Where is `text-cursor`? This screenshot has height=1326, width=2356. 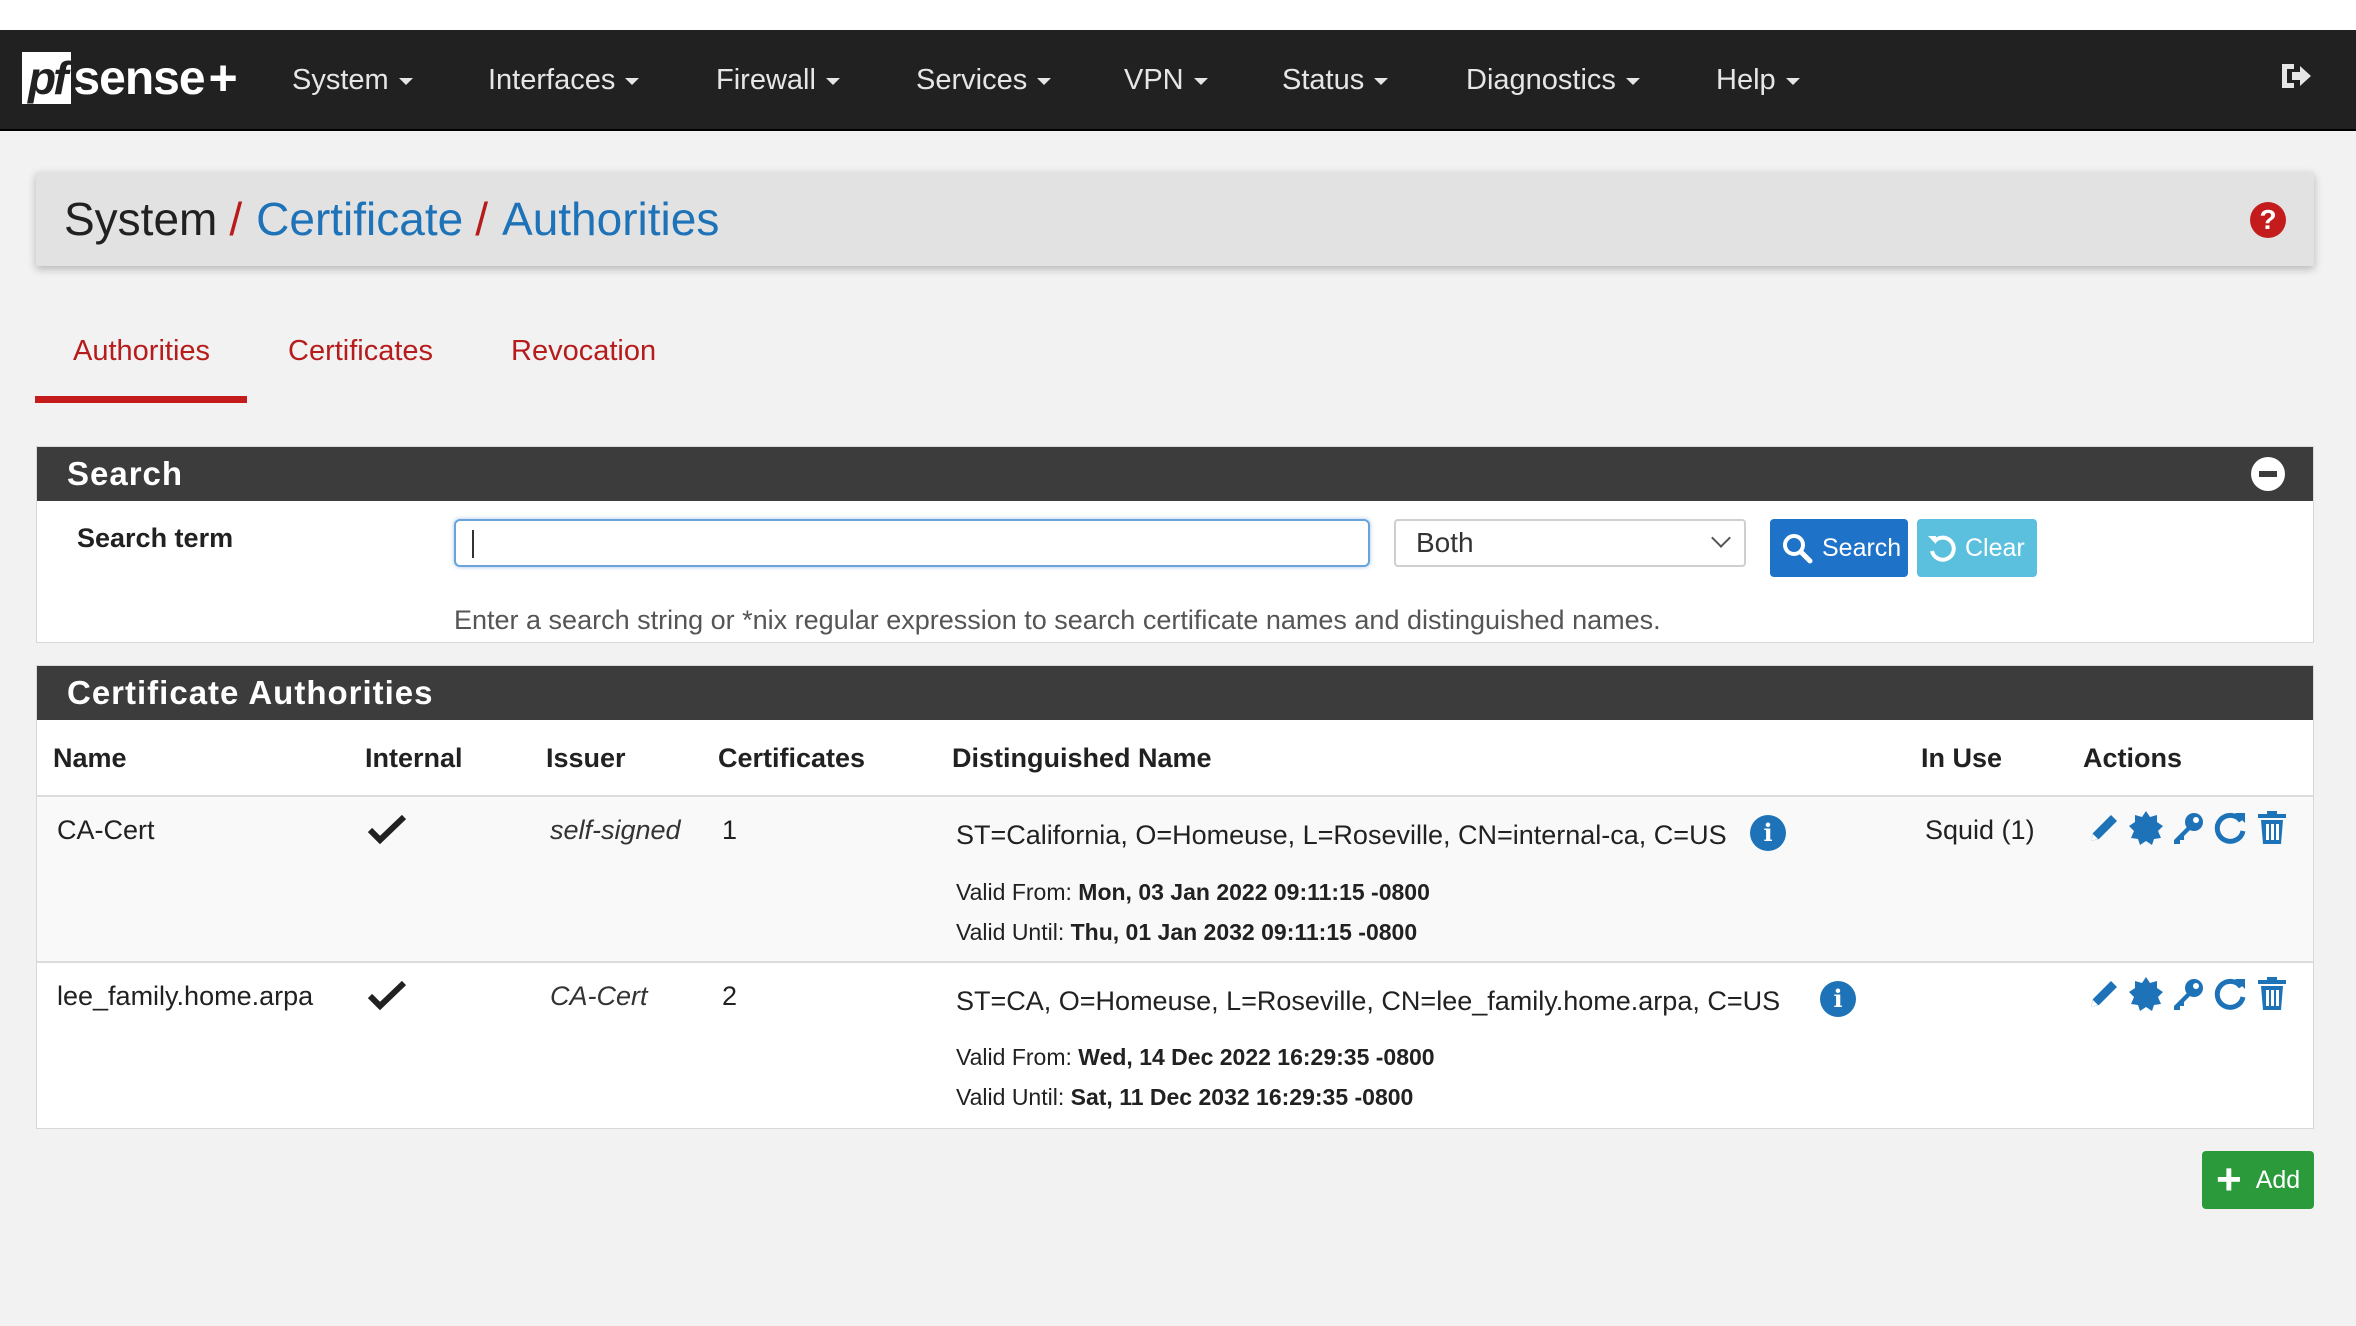 text-cursor is located at coordinates (473, 544).